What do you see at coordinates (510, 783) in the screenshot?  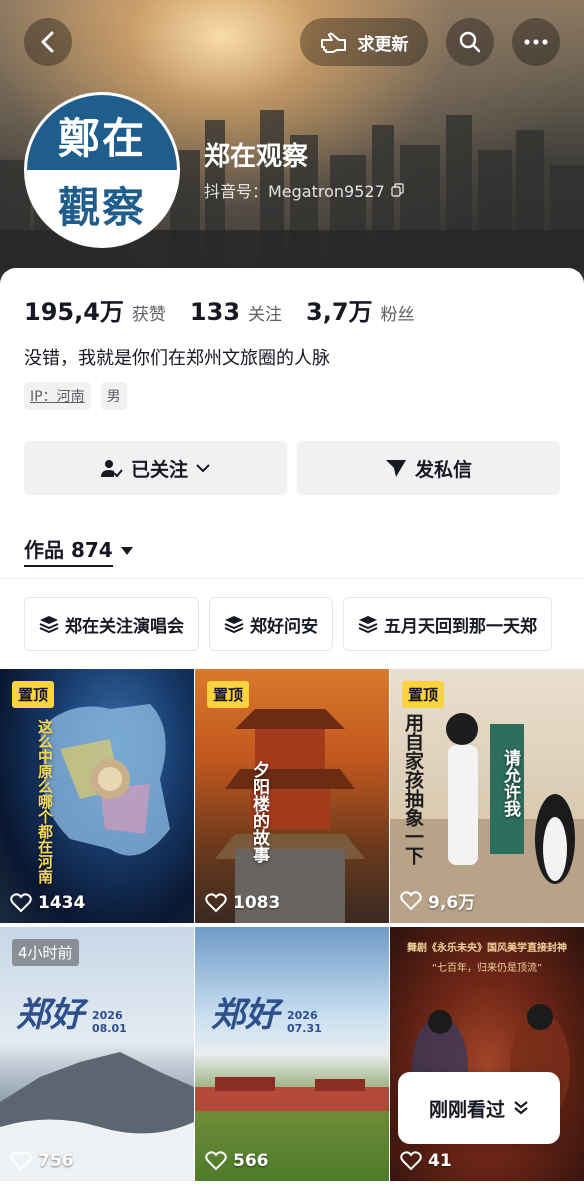 I see `video-overlay-text: 请允许我` at bounding box center [510, 783].